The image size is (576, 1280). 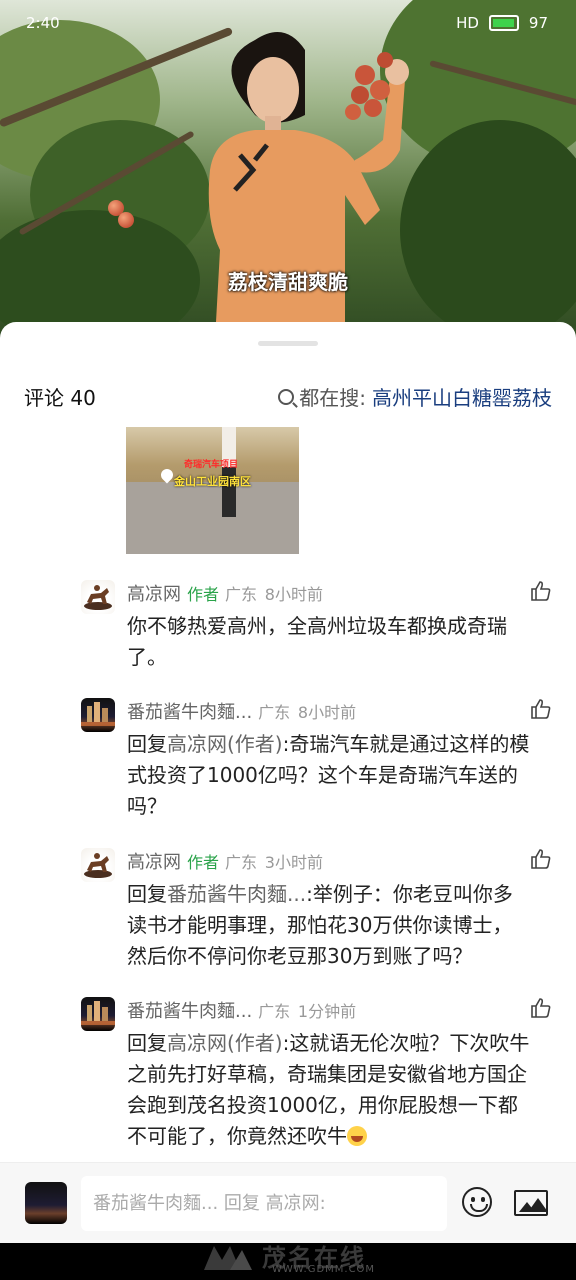 I want to click on thumbnail-caption-2: 金山工业园南区, so click(x=212, y=481).